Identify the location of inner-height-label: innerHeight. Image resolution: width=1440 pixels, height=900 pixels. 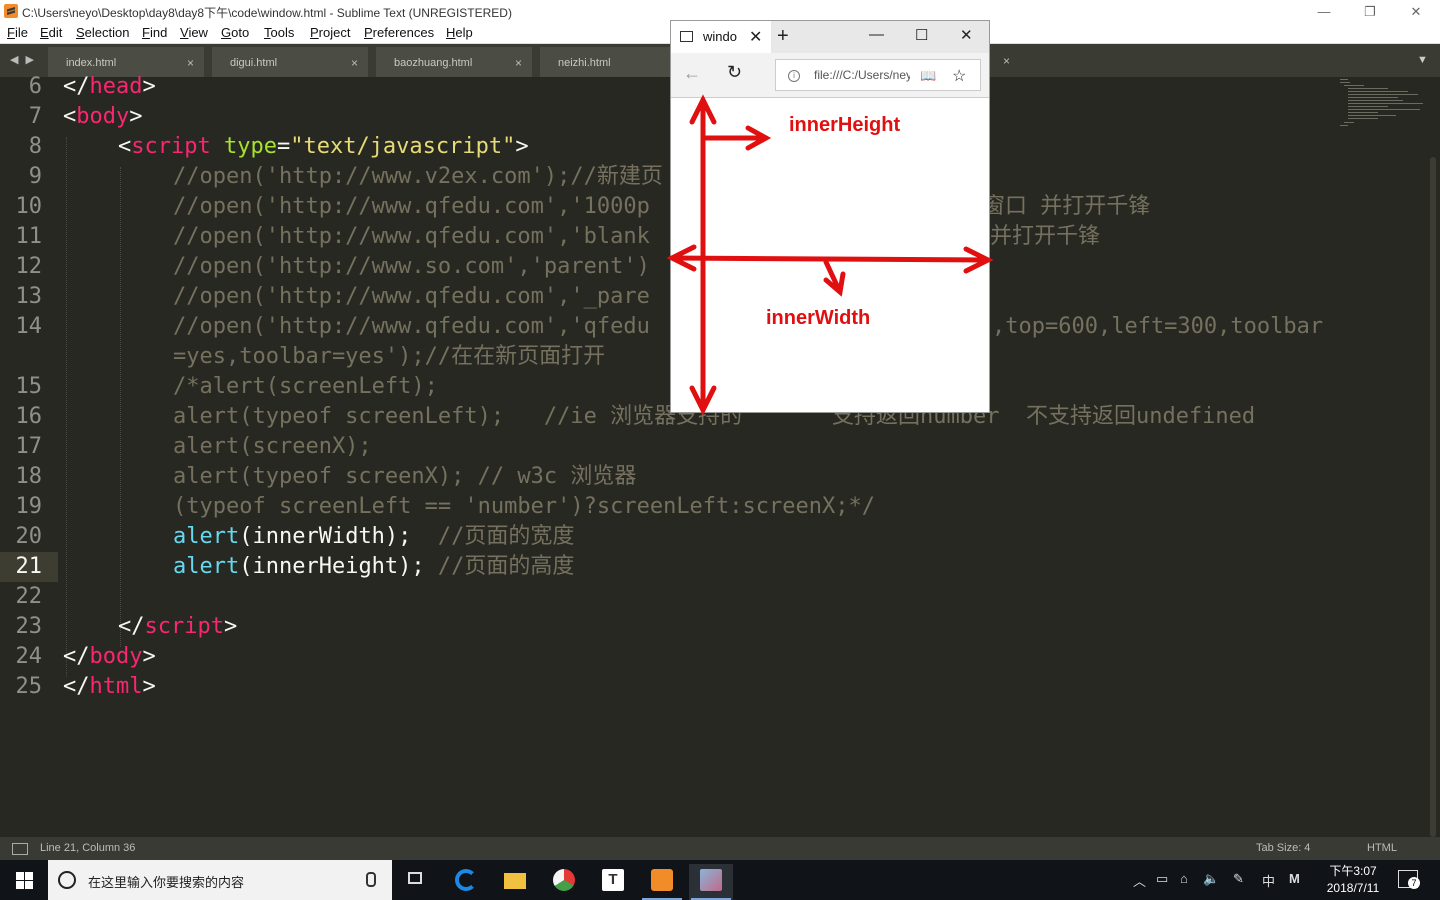
(845, 125).